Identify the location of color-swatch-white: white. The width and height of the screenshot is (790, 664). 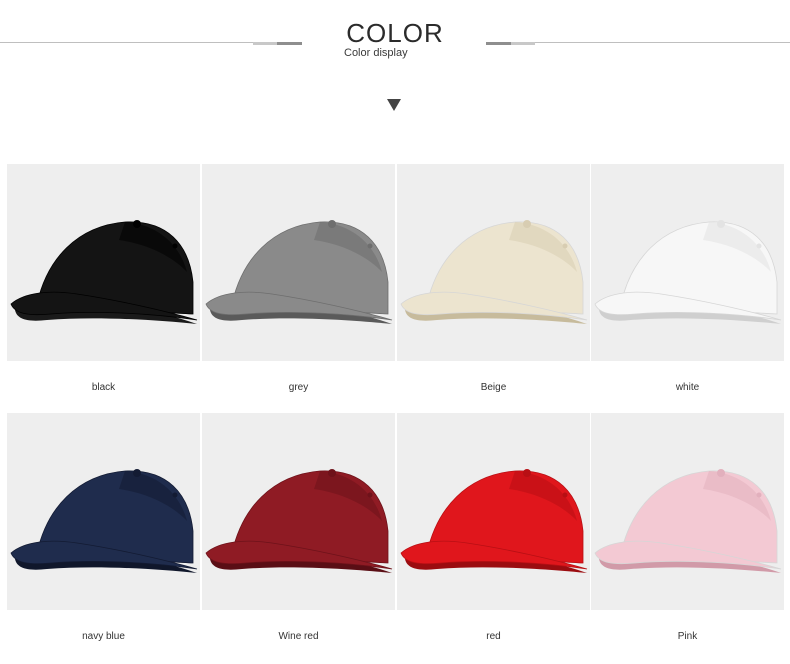
(687, 284).